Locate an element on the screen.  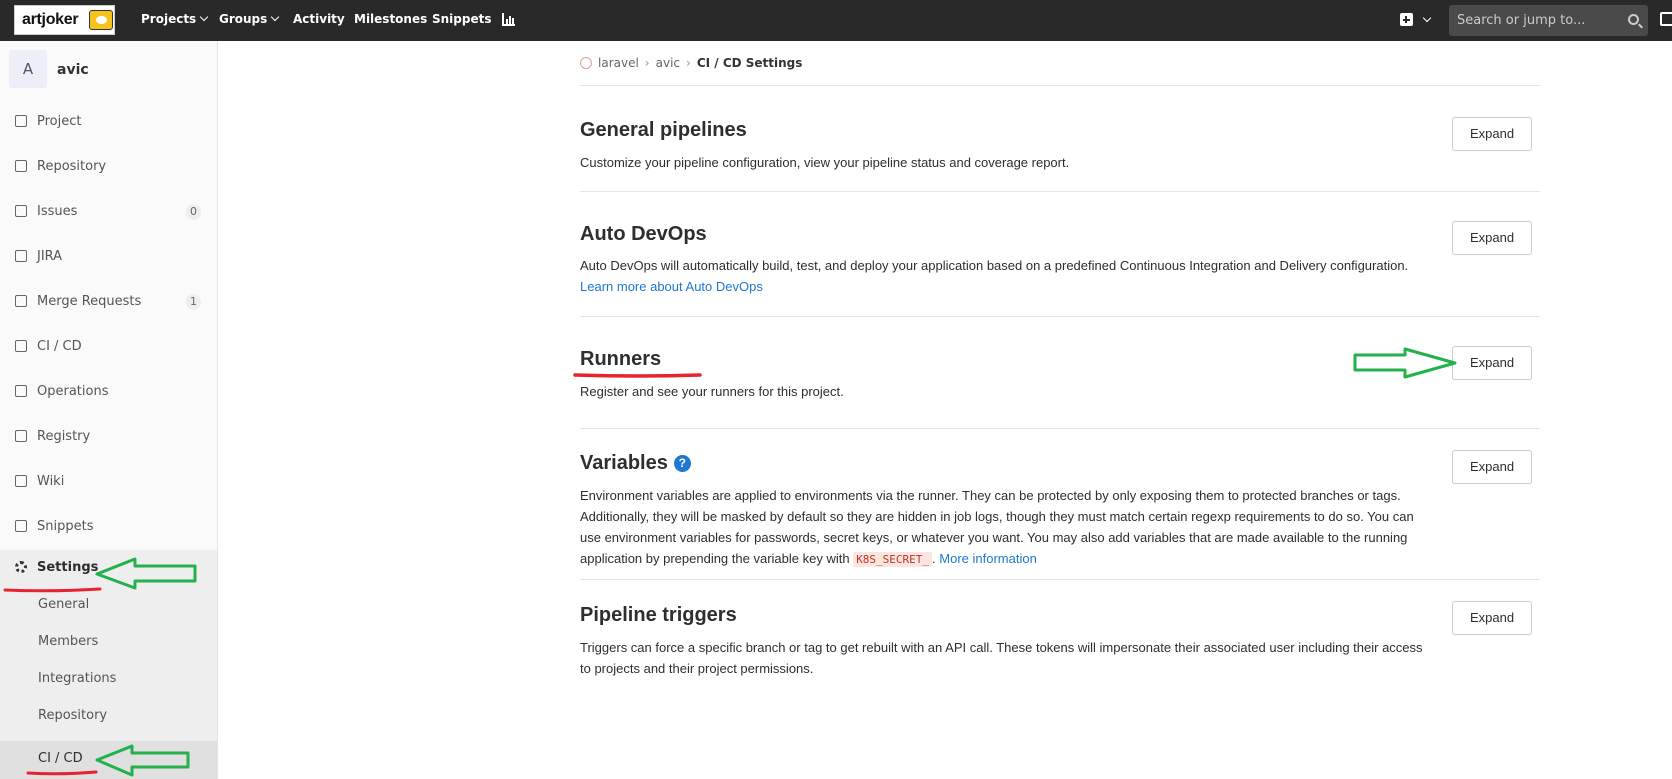
green-arrow-settings is located at coordinates (146, 573).